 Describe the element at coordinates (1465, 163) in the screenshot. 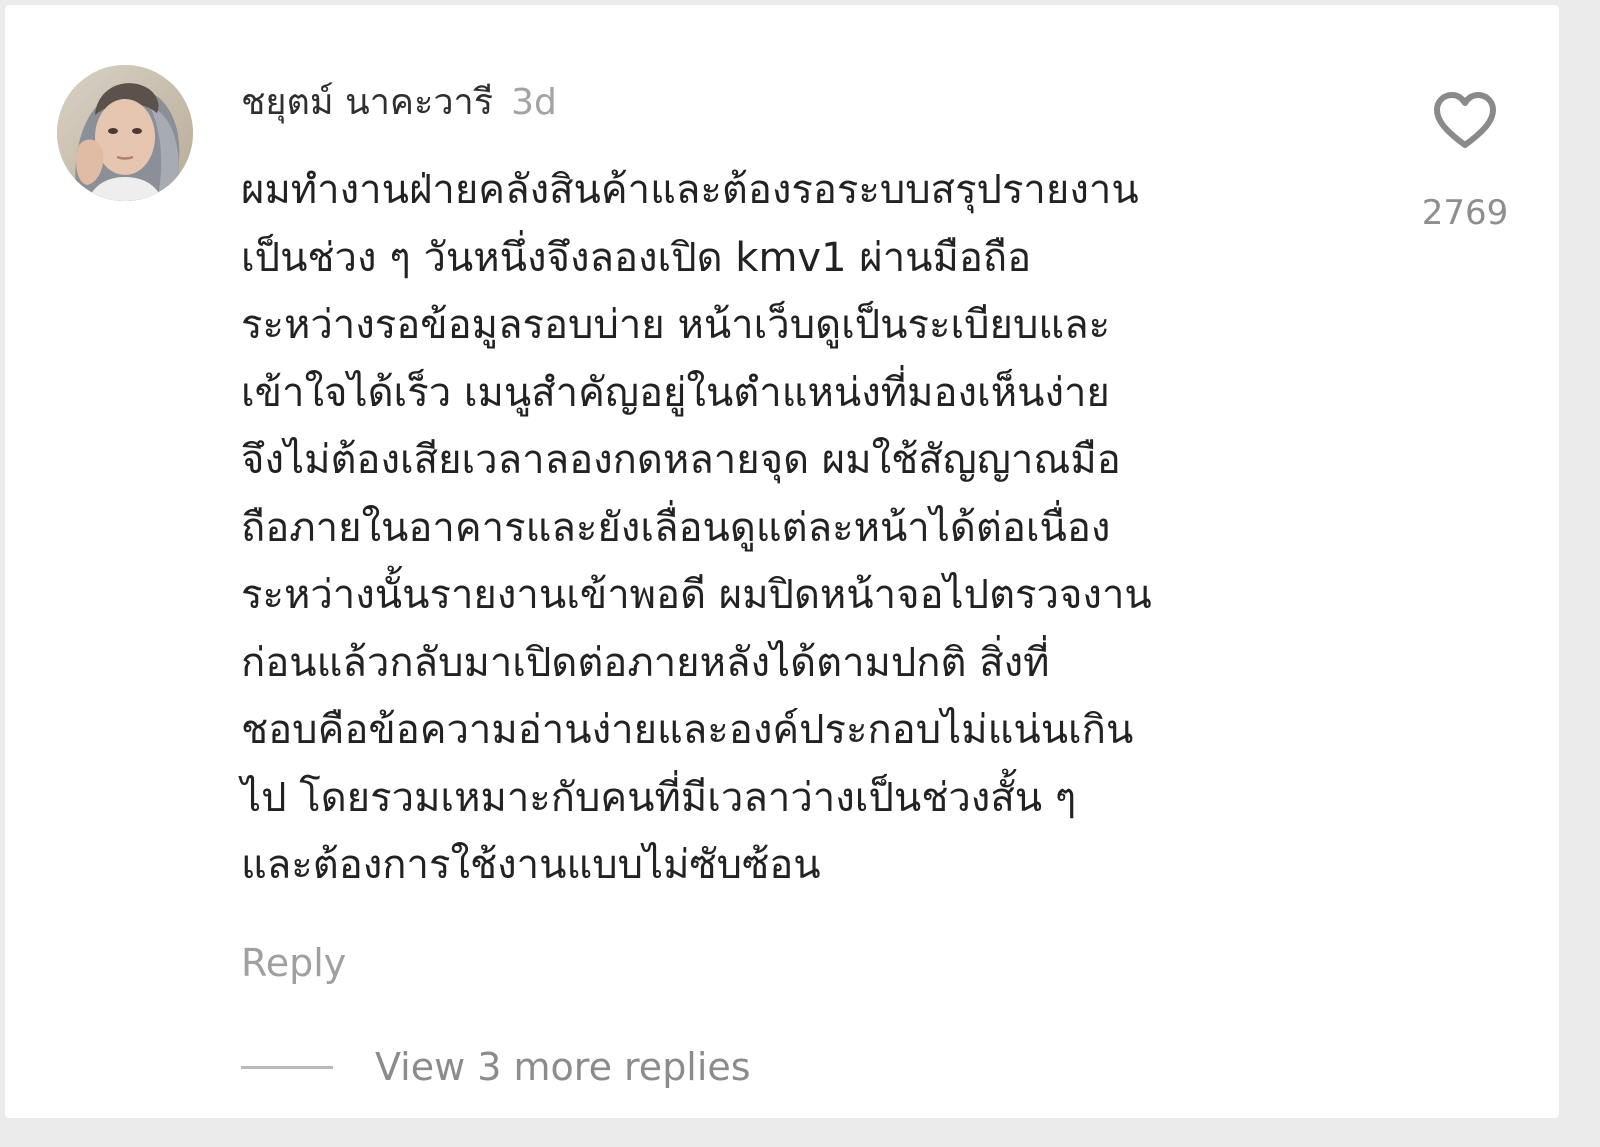

I see `like-group: 2769` at that location.